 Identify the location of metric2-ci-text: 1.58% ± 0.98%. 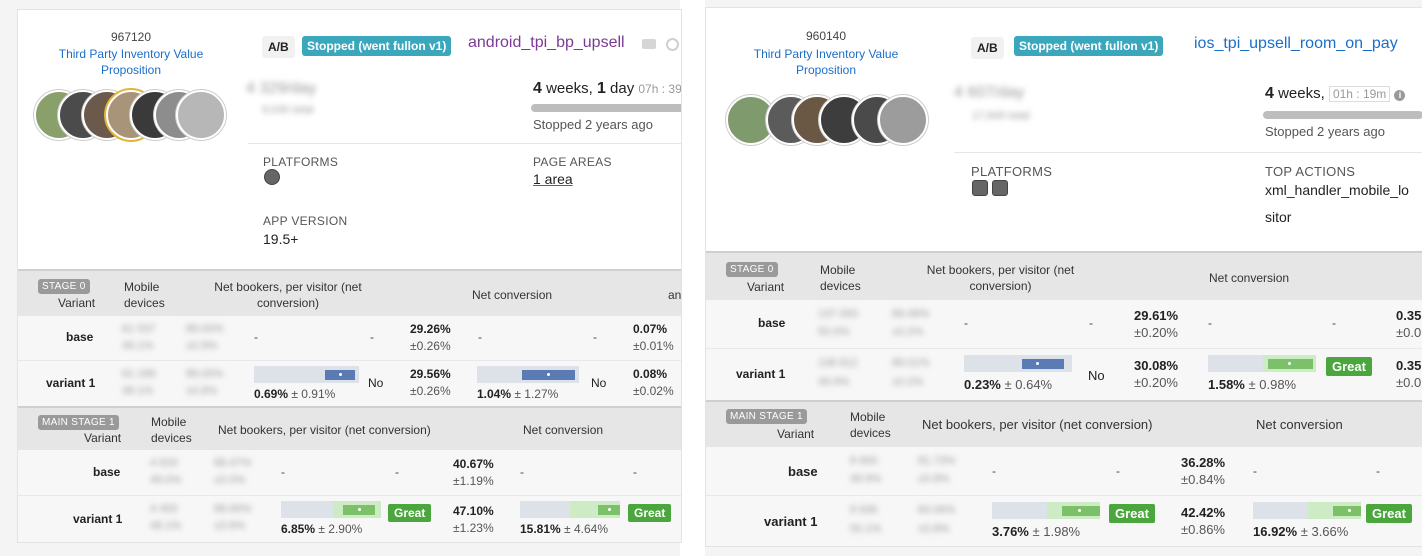
(1252, 384).